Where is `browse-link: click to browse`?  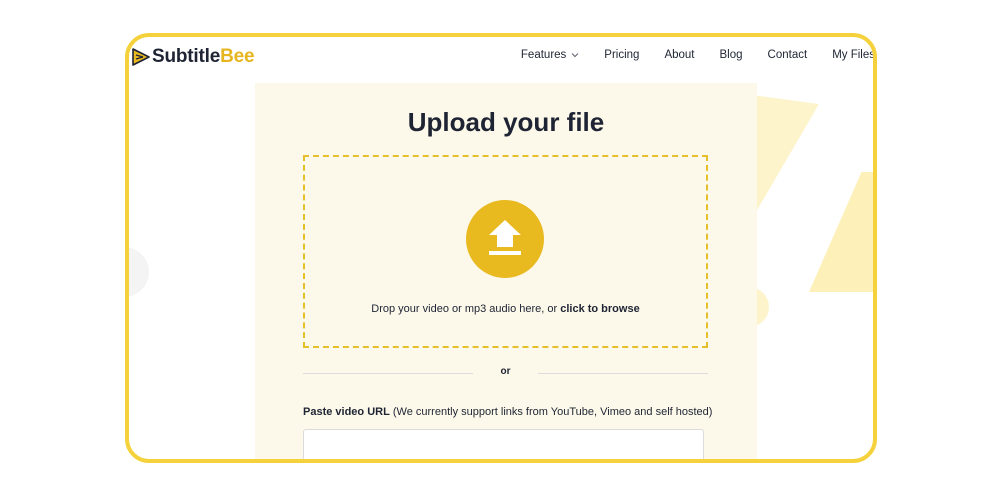
browse-link: click to browse is located at coordinates (599, 309).